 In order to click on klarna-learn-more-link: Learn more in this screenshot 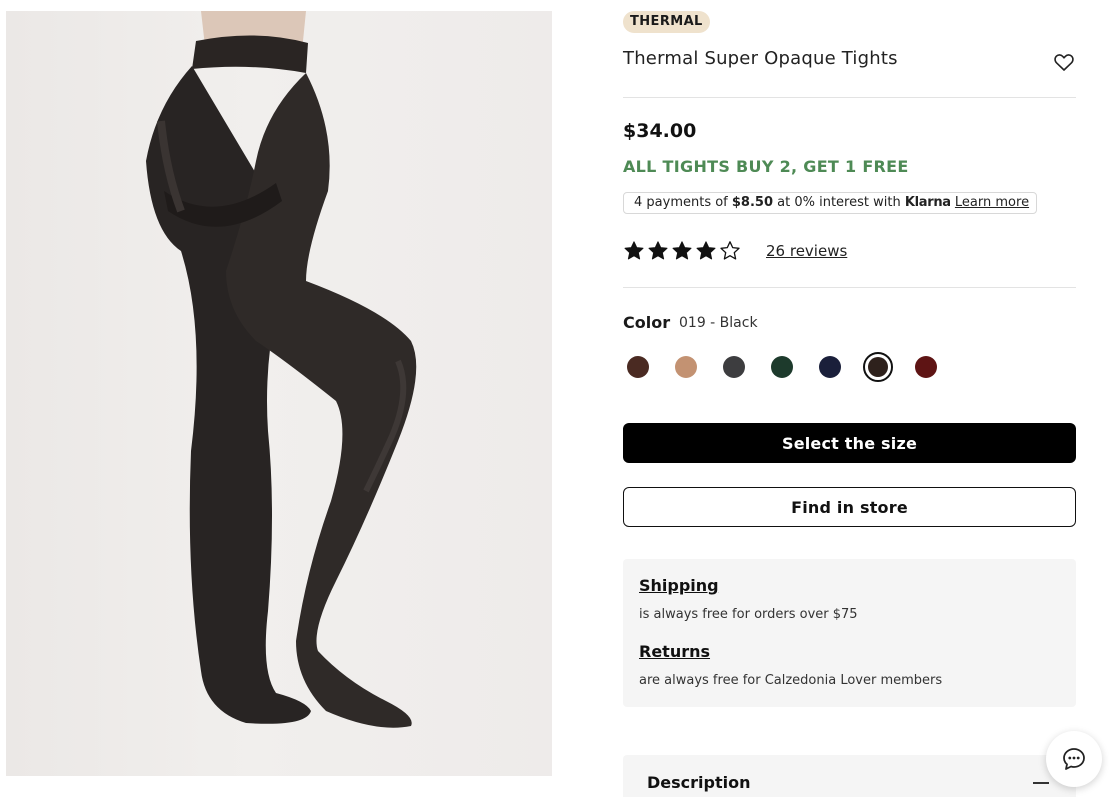, I will do `click(992, 202)`.